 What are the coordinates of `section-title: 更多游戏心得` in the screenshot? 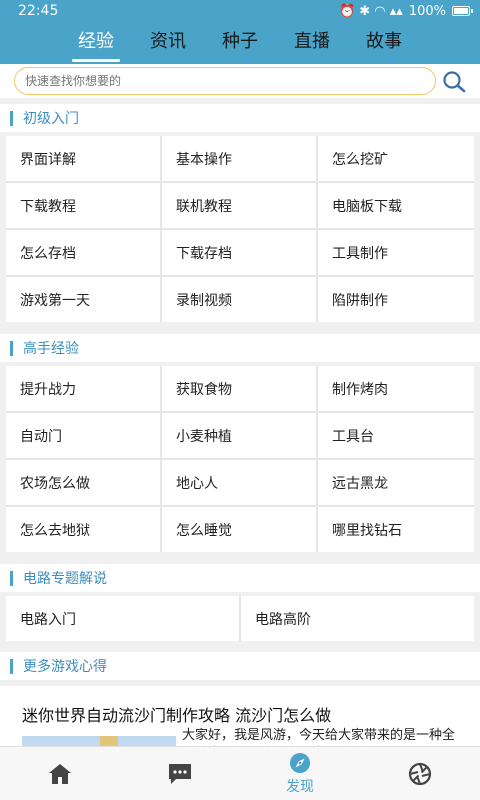 It's located at (65, 667).